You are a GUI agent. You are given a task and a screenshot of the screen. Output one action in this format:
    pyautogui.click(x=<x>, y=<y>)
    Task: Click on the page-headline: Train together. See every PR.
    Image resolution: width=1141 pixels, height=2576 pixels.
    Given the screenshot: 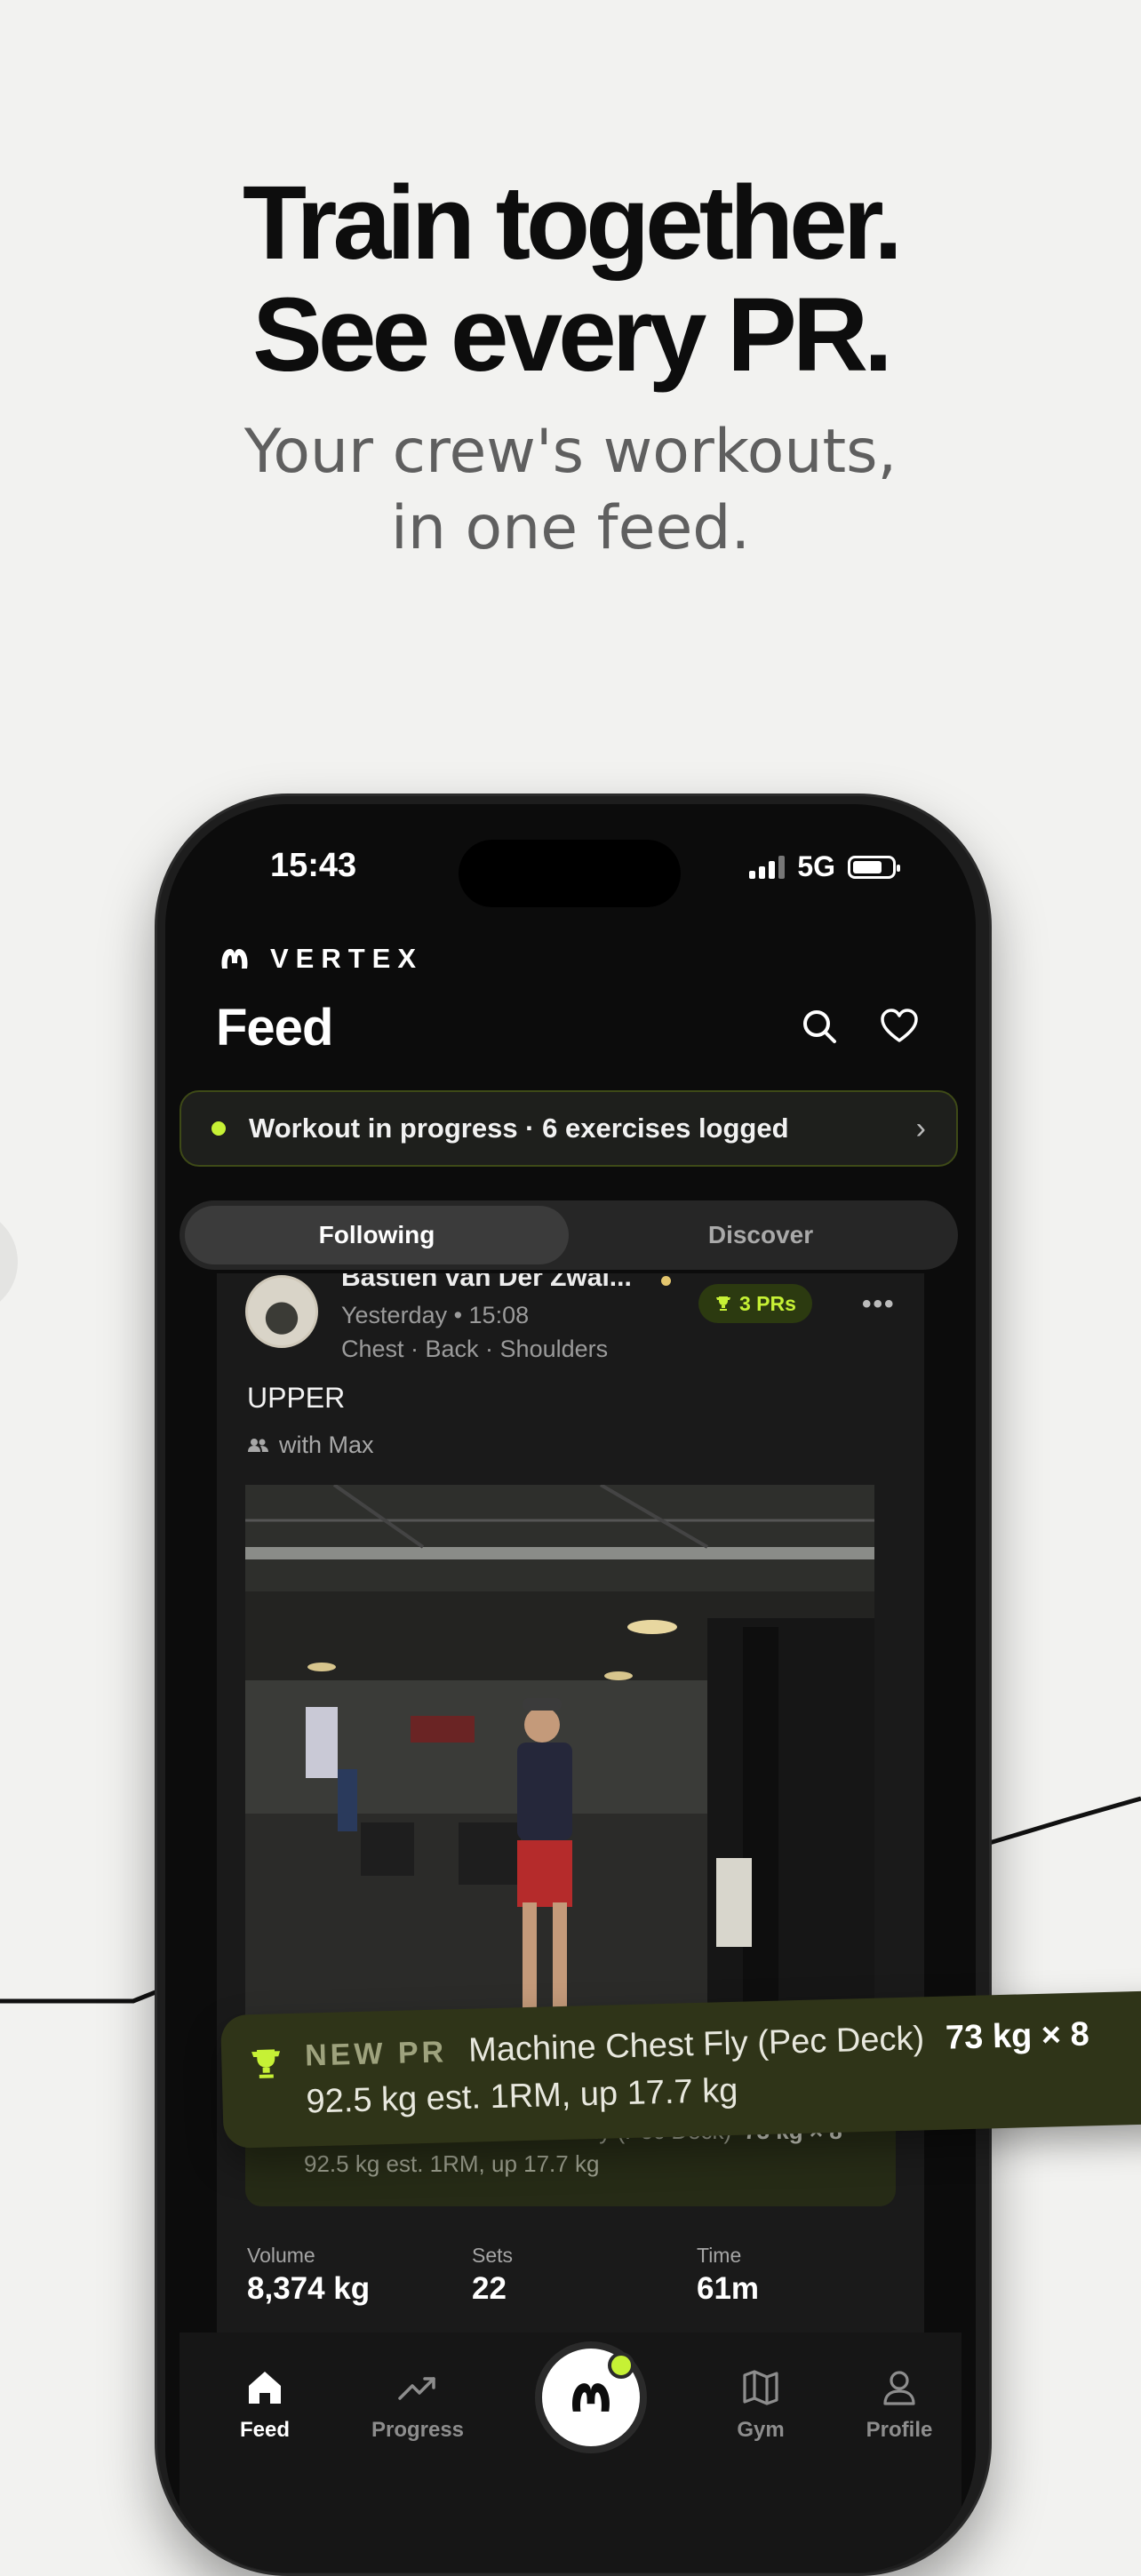 What is the action you would take?
    pyautogui.click(x=570, y=279)
    